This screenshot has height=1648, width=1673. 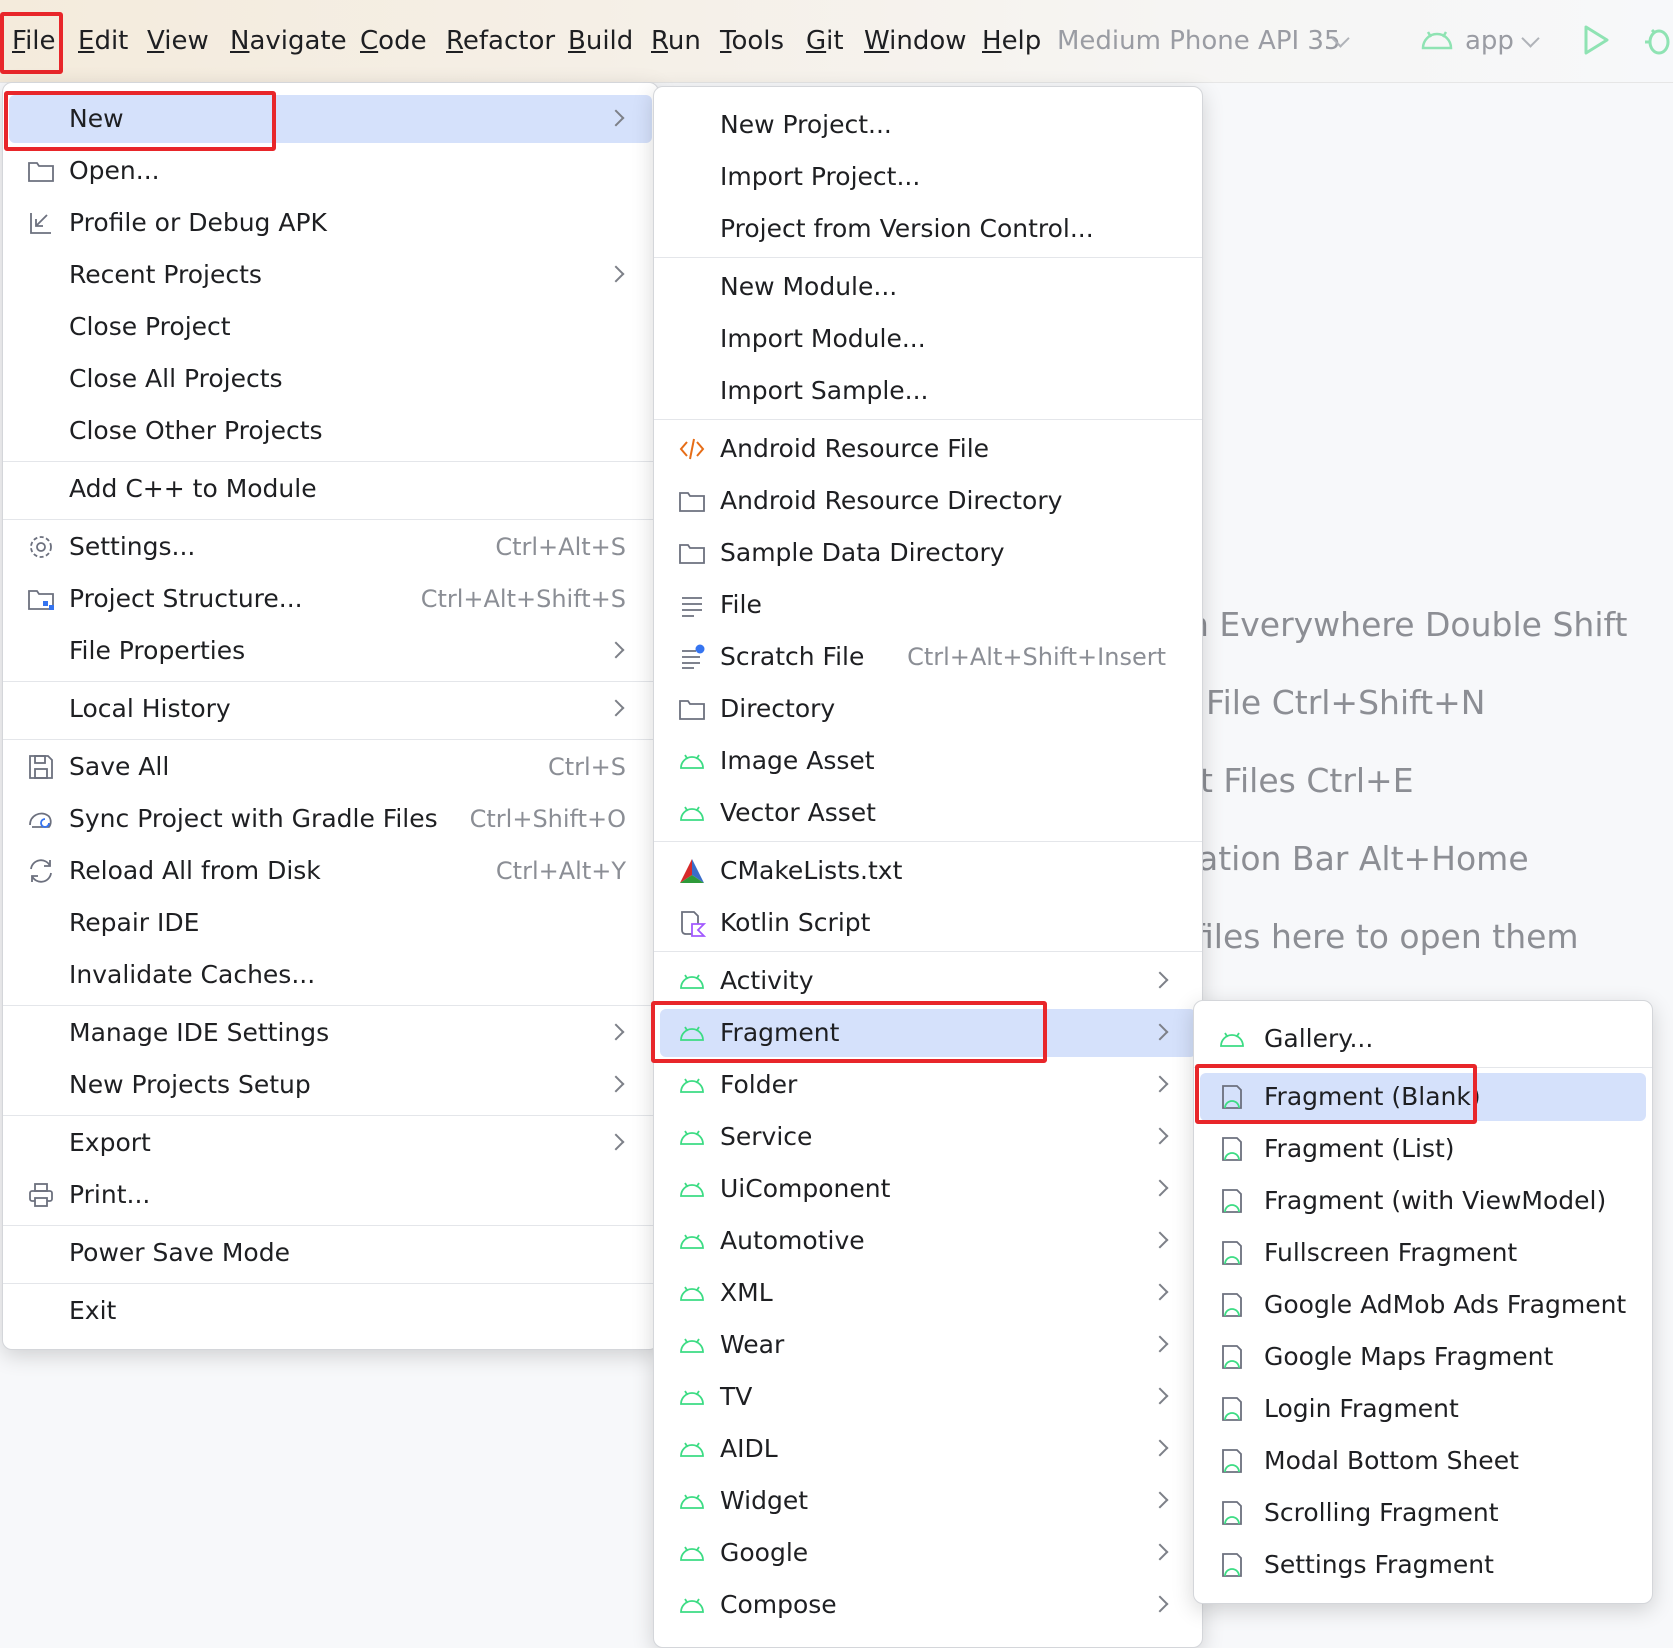 I want to click on menu-run: Run, so click(x=676, y=41).